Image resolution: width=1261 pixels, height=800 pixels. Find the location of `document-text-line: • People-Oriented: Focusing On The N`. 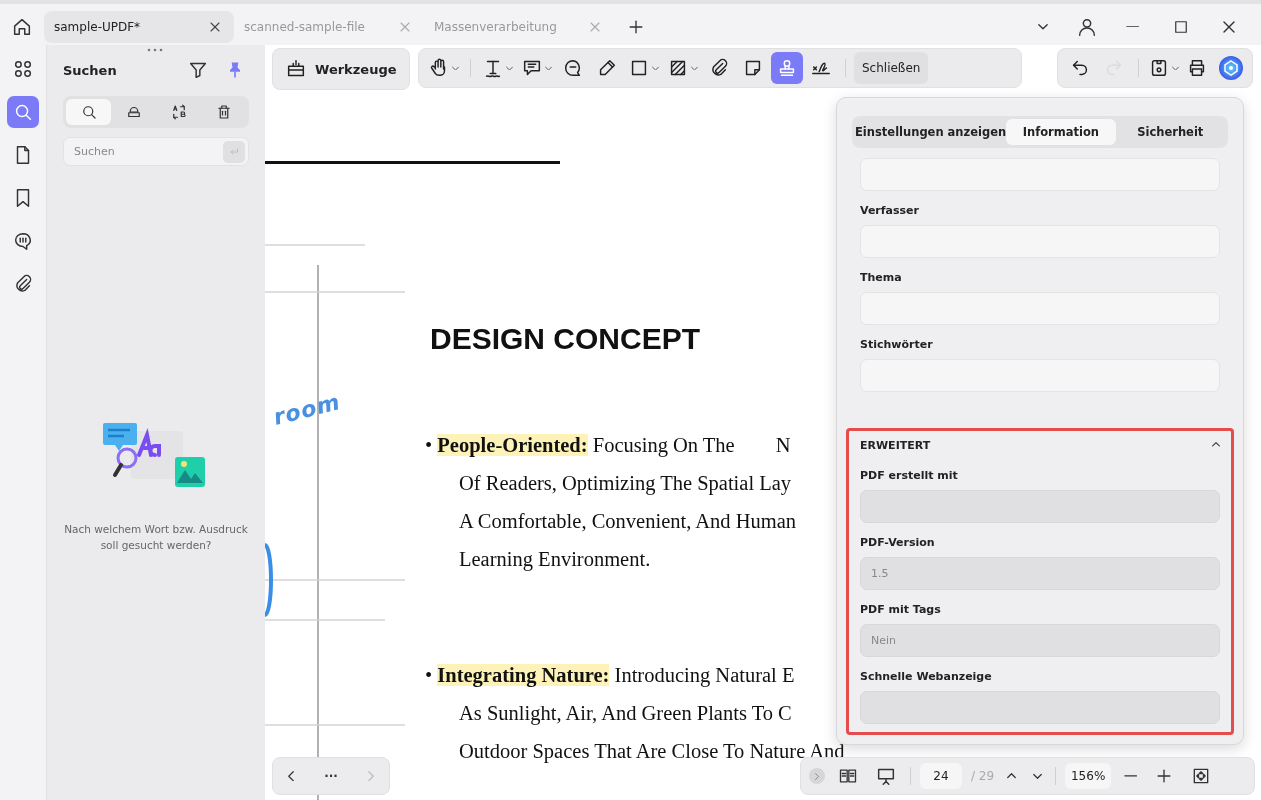

document-text-line: • People-Oriented: Focusing On The N is located at coordinates (608, 446).